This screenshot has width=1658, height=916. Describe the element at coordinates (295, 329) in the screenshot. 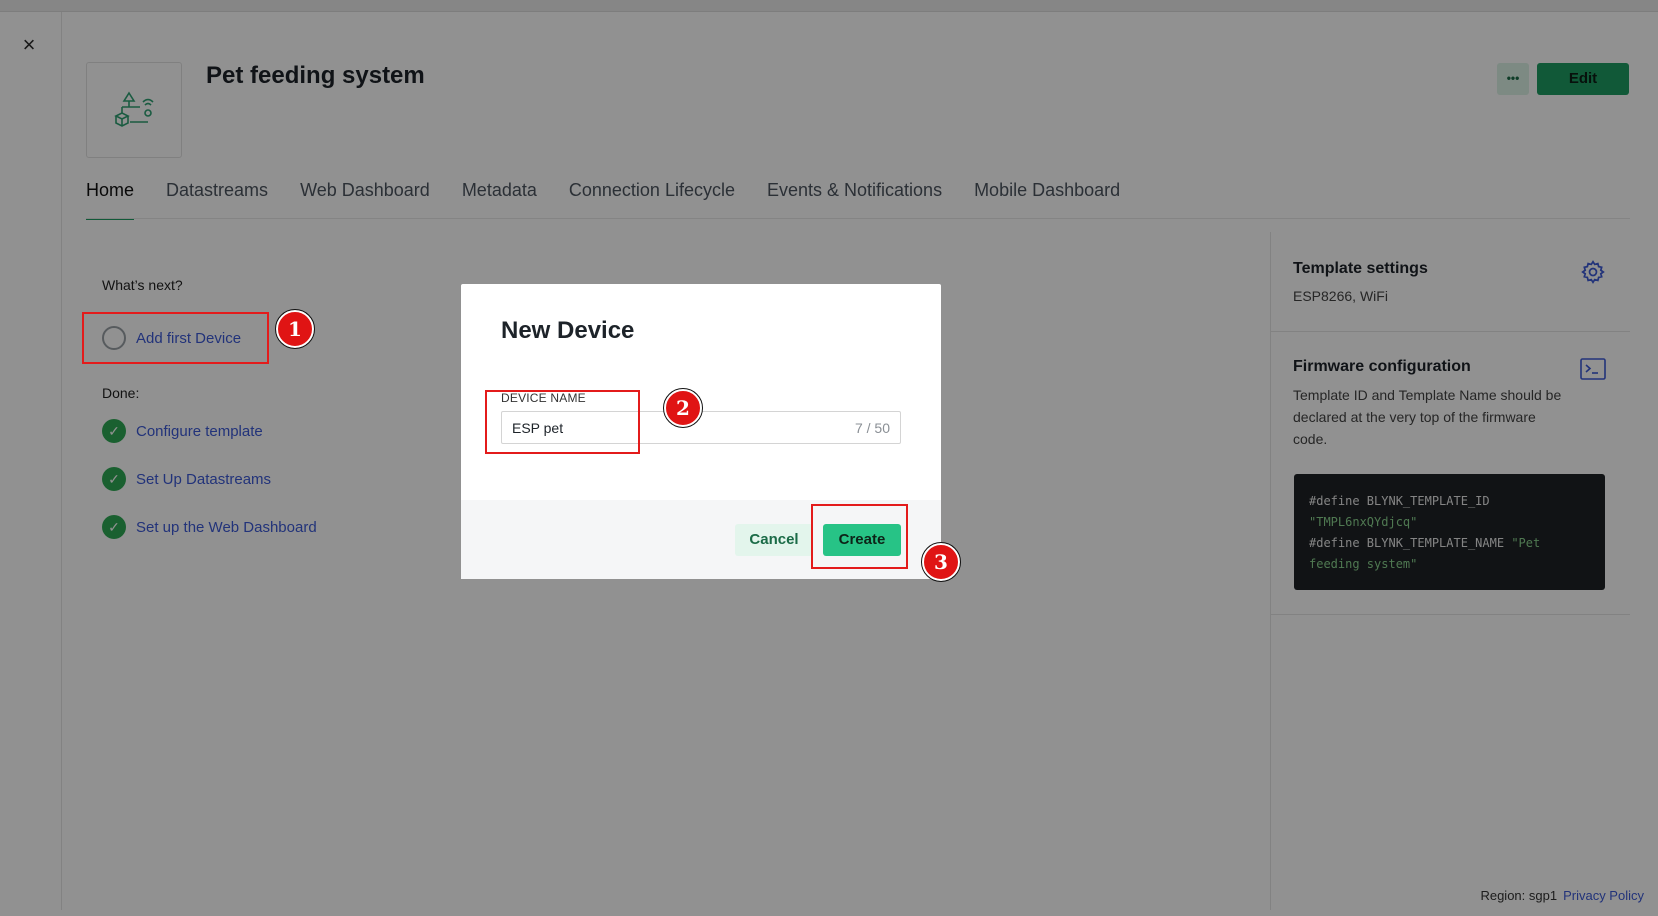

I see `annotation-marker-1: 1` at that location.